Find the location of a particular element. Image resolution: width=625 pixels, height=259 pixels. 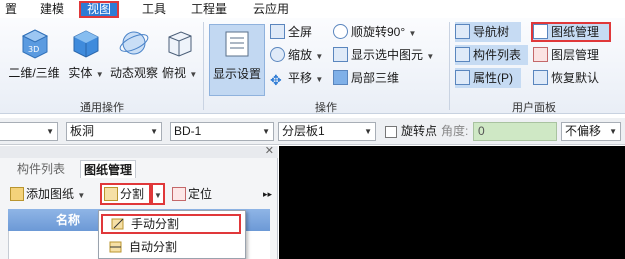

layer-select: 分层板1 ▼ is located at coordinates (327, 131).